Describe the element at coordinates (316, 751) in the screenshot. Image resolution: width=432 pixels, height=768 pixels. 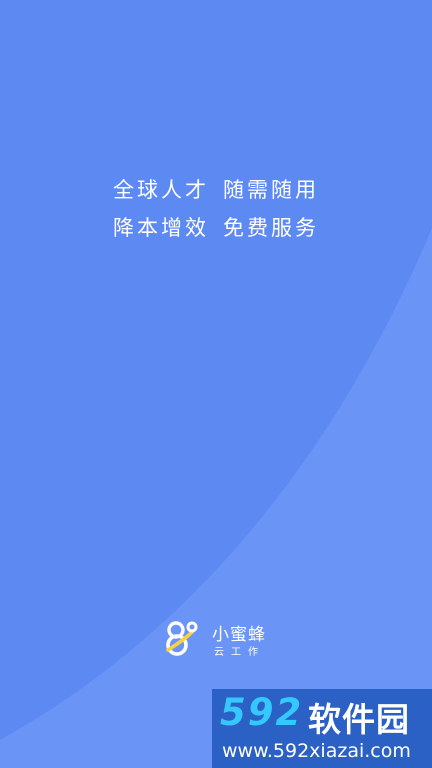
I see `watermark-url: www.592xiazai.com` at that location.